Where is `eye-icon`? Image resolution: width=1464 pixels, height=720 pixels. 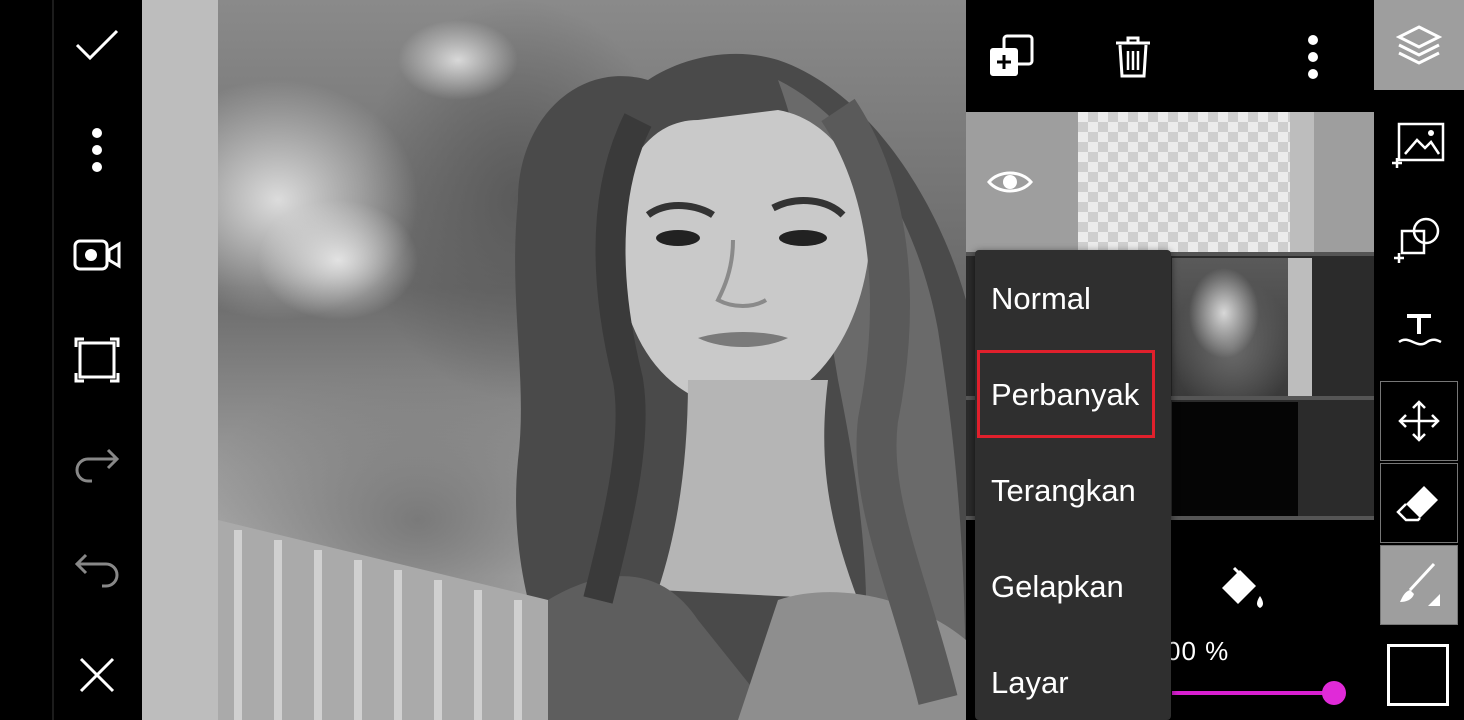 eye-icon is located at coordinates (1010, 182).